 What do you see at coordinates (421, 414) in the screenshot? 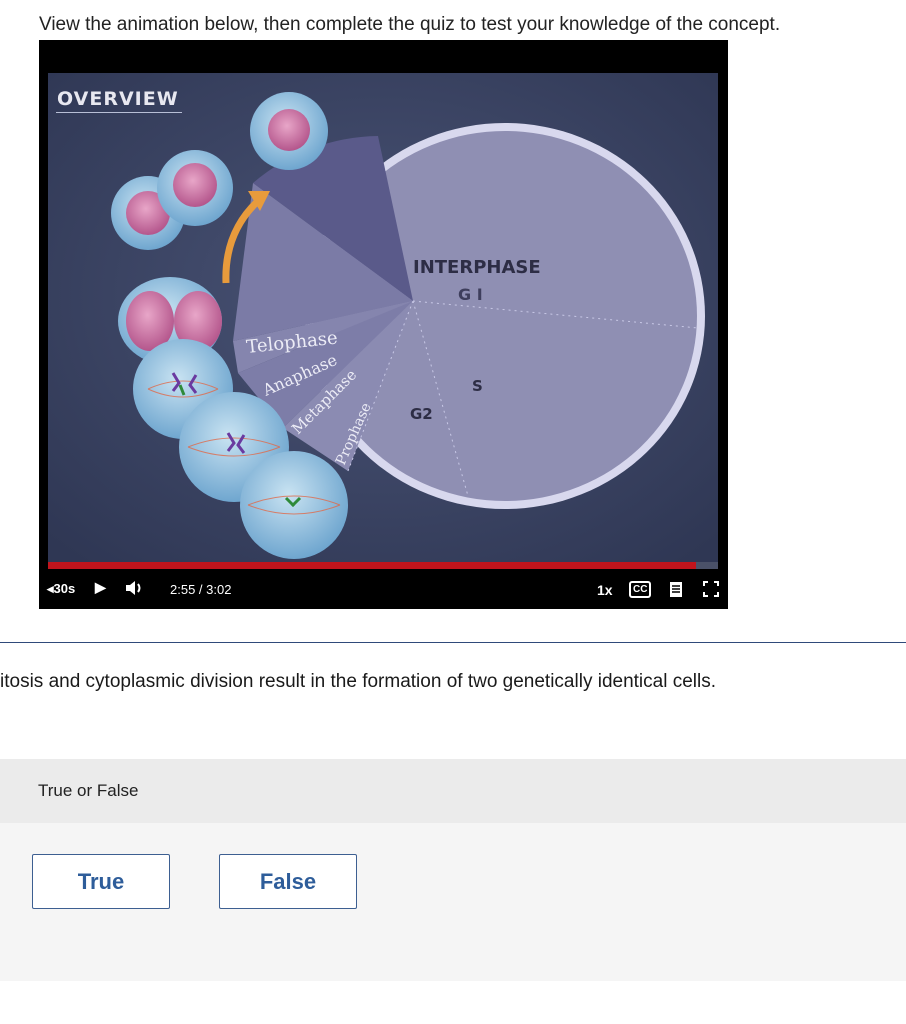
I see `label-g2: G2` at bounding box center [421, 414].